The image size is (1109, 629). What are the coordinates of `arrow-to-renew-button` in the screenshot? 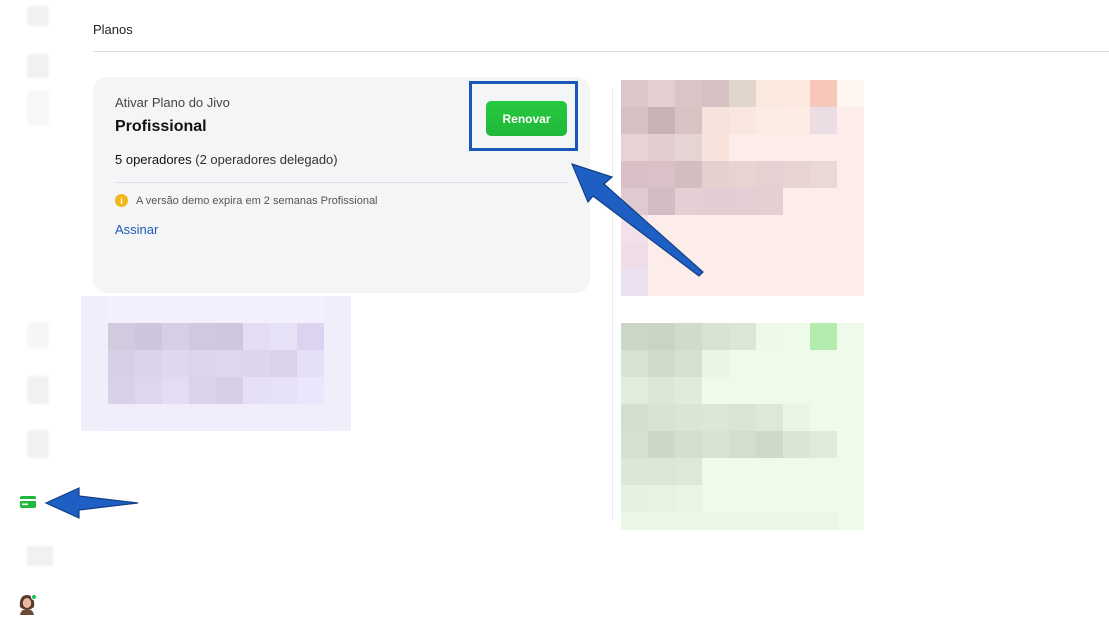 It's located at (637, 220).